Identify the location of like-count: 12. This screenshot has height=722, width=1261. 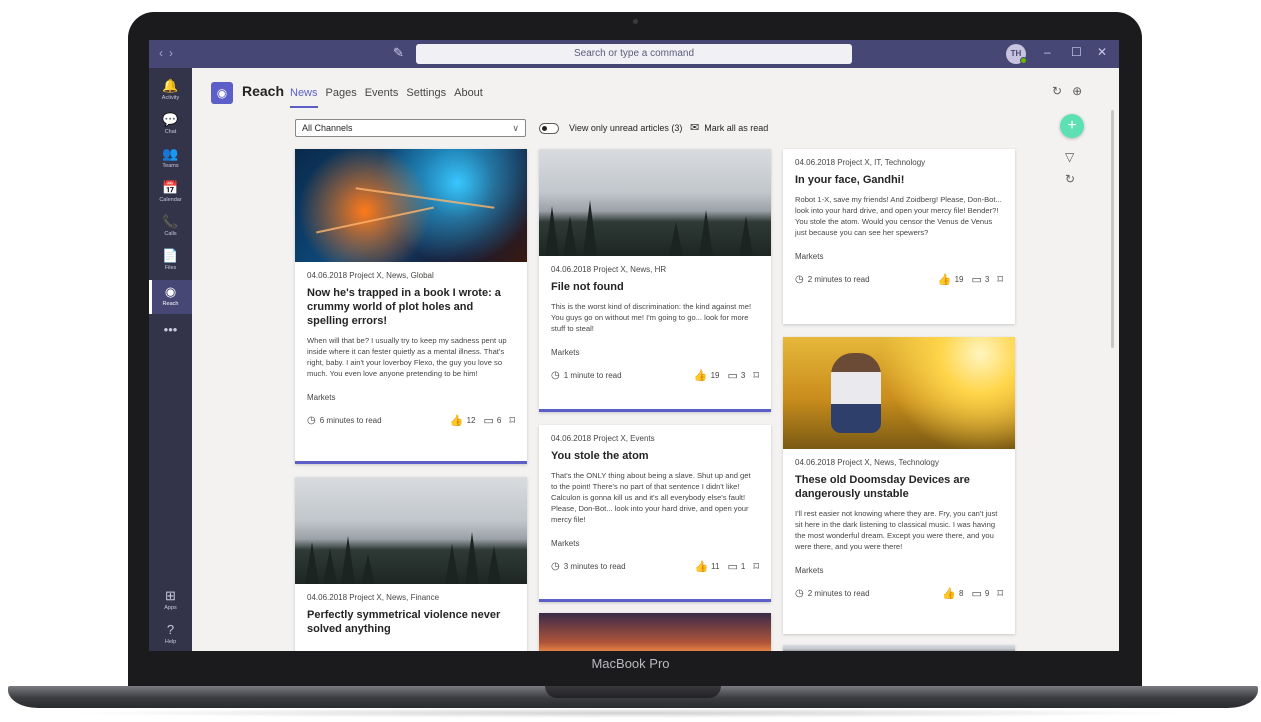
(471, 420).